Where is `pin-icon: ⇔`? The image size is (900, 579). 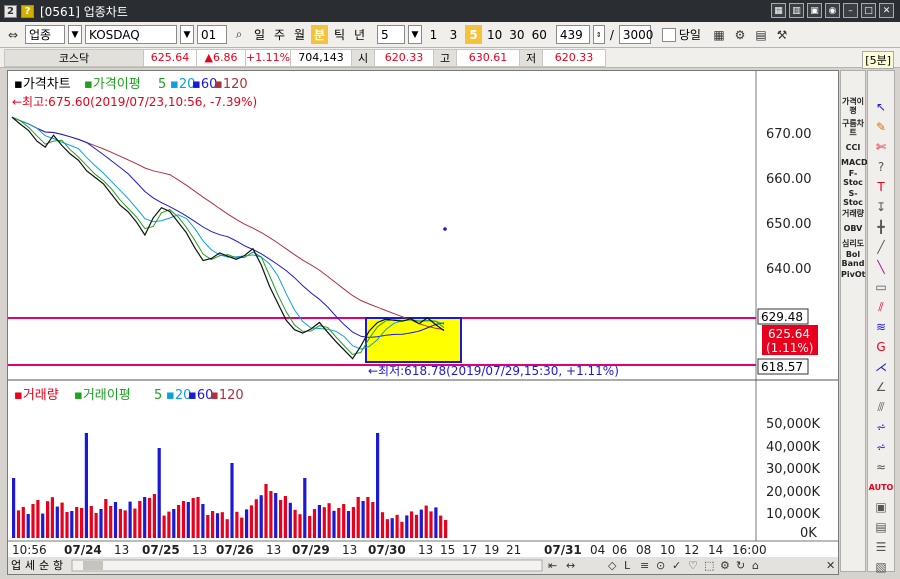 pin-icon: ⇔ is located at coordinates (13, 35).